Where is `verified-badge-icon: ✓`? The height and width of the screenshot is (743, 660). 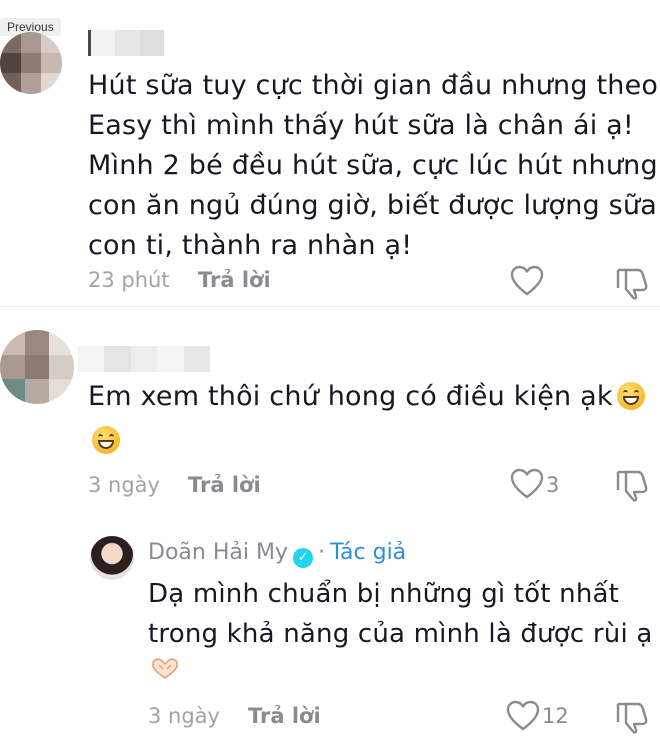
verified-badge-icon: ✓ is located at coordinates (303, 558).